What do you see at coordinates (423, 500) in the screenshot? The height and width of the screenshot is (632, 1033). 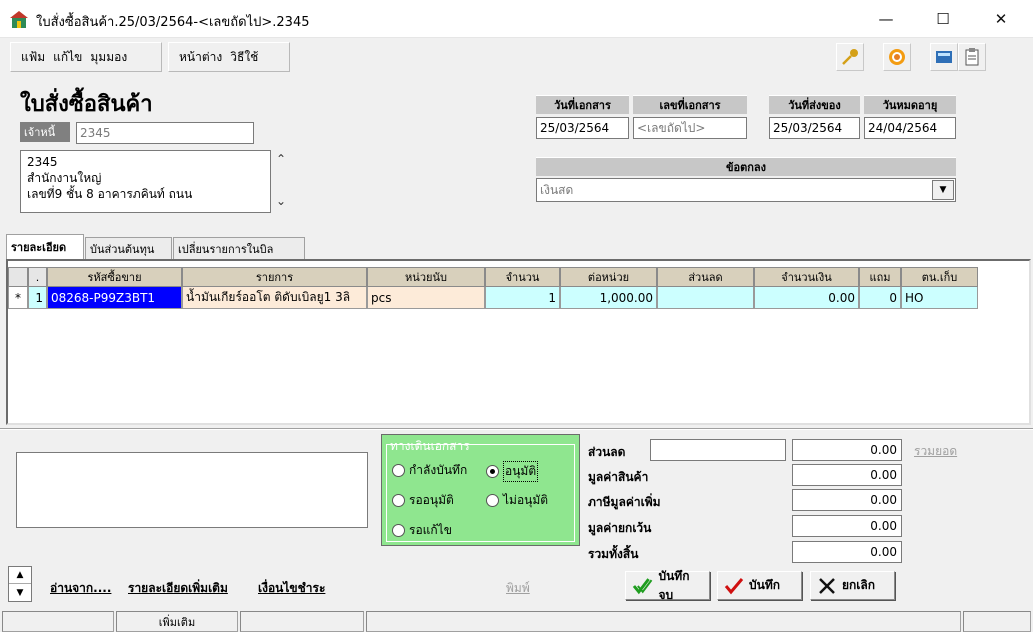 I see `radio-pending: รออนุมัติ` at bounding box center [423, 500].